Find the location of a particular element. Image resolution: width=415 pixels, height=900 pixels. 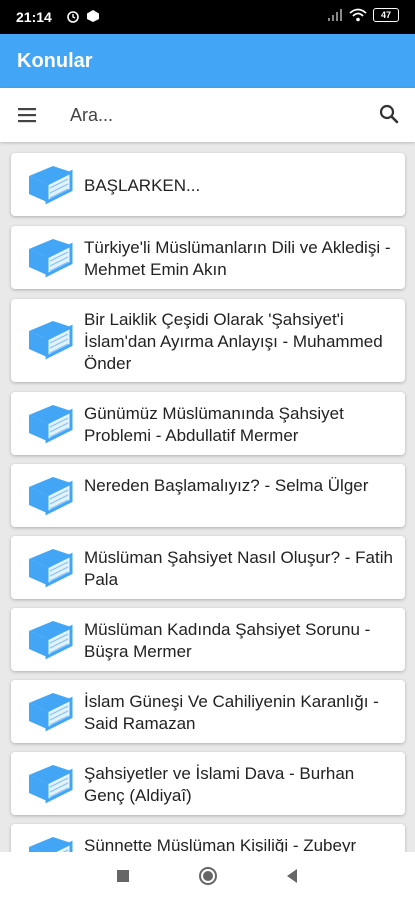

topic-list-item: Nereden Başlamalıyız? - Selma Ülger is located at coordinates (208, 495).